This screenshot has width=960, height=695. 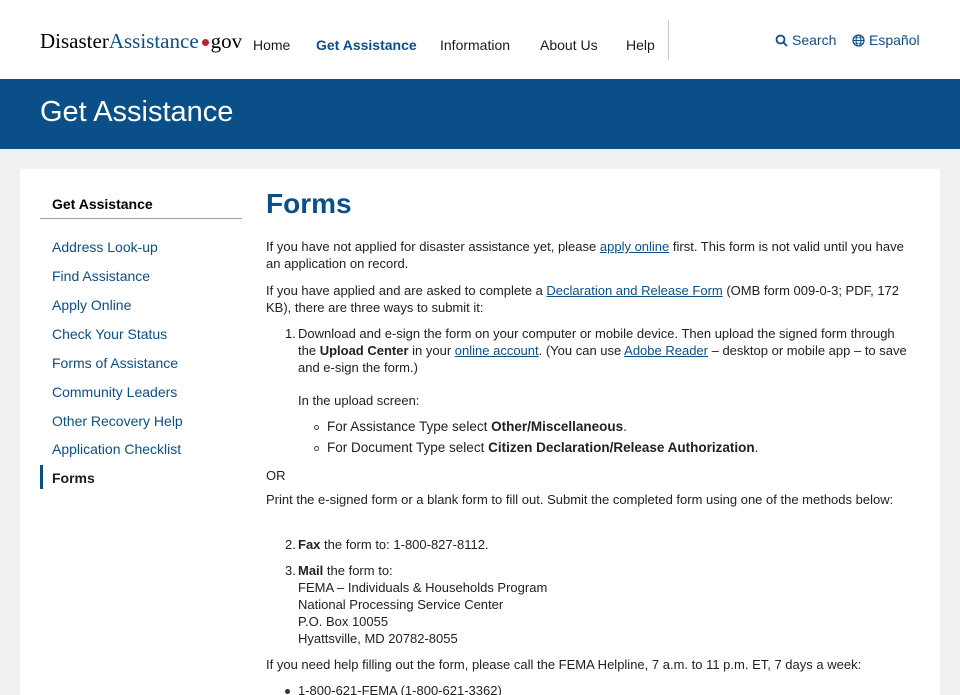 What do you see at coordinates (290, 544) in the screenshot?
I see `step-2-number: 2.` at bounding box center [290, 544].